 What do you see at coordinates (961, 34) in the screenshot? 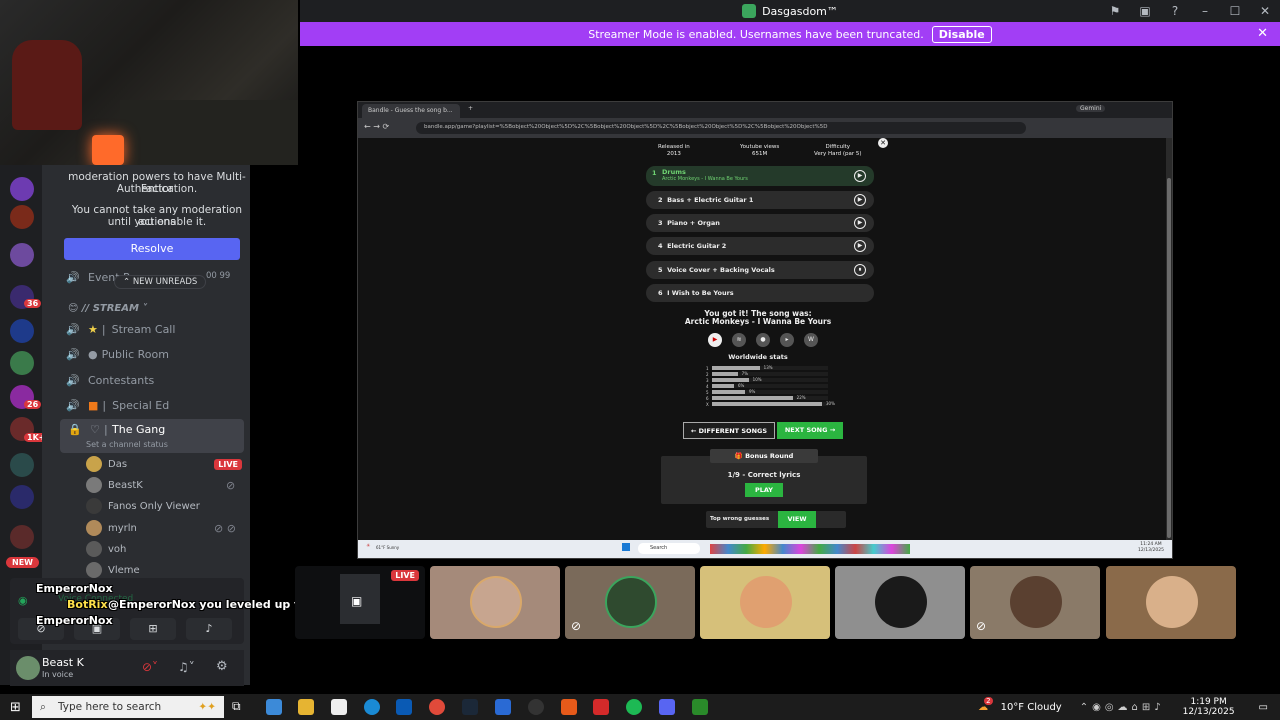
I see `disable-button: Disable` at bounding box center [961, 34].